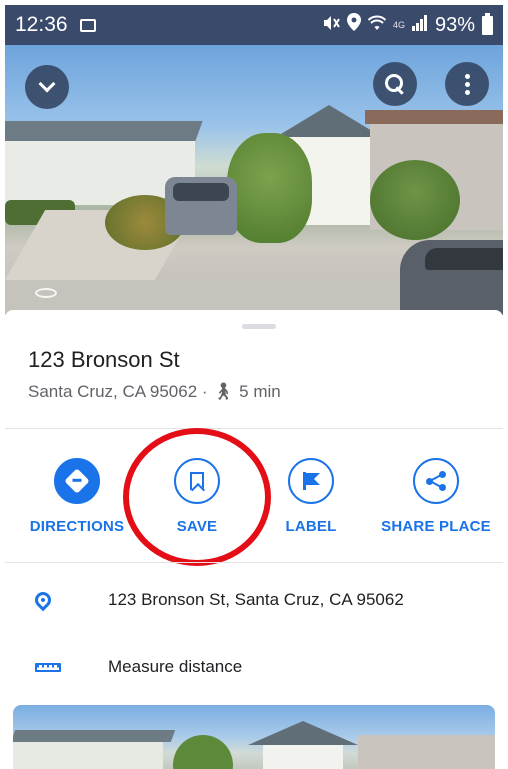 The image size is (508, 769). I want to click on directions-button: DIRECTIONS, so click(77, 496).